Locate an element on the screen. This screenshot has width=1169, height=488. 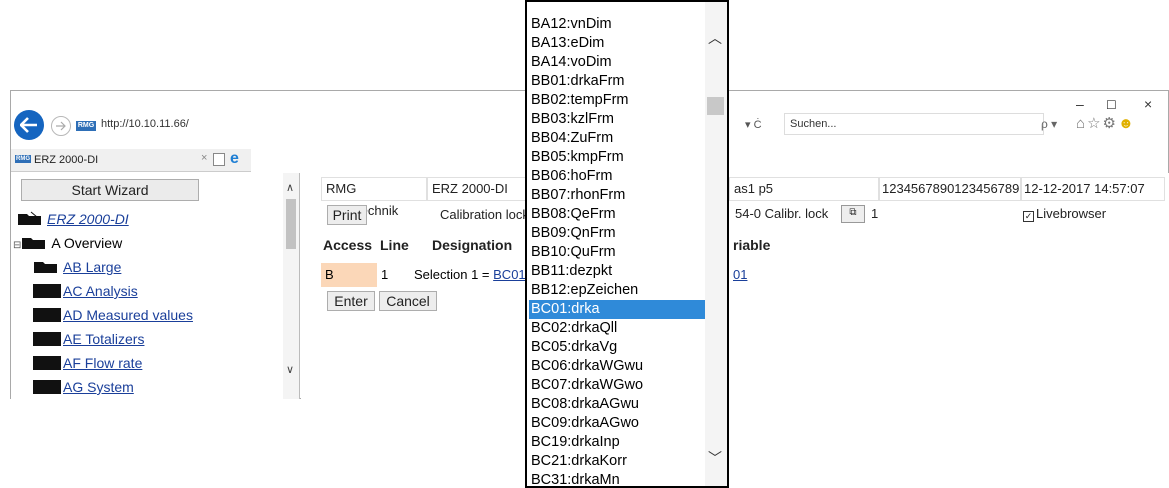
tree-item-link: AD Measured values is located at coordinates (128, 315).